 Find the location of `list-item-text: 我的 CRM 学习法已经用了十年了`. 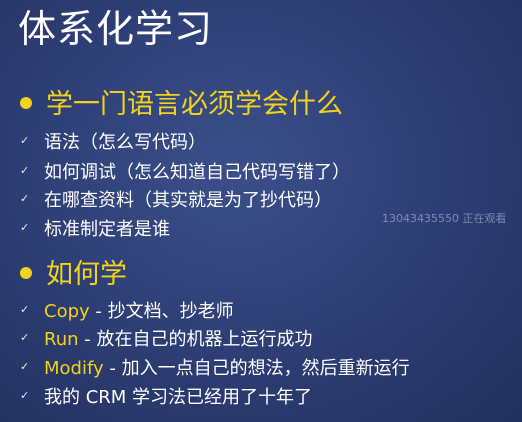

list-item-text: 我的 CRM 学习法已经用了十年了 is located at coordinates (178, 397).